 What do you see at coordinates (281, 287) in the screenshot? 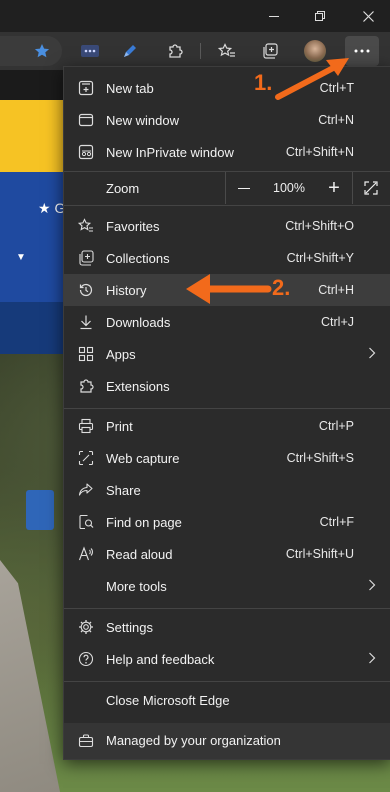
I see `annotation-step-2: 2.` at bounding box center [281, 287].